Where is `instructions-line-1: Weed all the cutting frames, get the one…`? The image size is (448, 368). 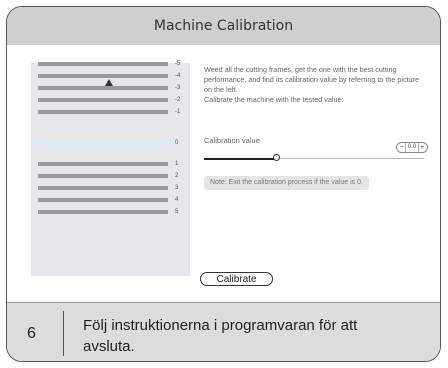
instructions-line-1: Weed all the cutting frames, get the one… is located at coordinates (311, 79).